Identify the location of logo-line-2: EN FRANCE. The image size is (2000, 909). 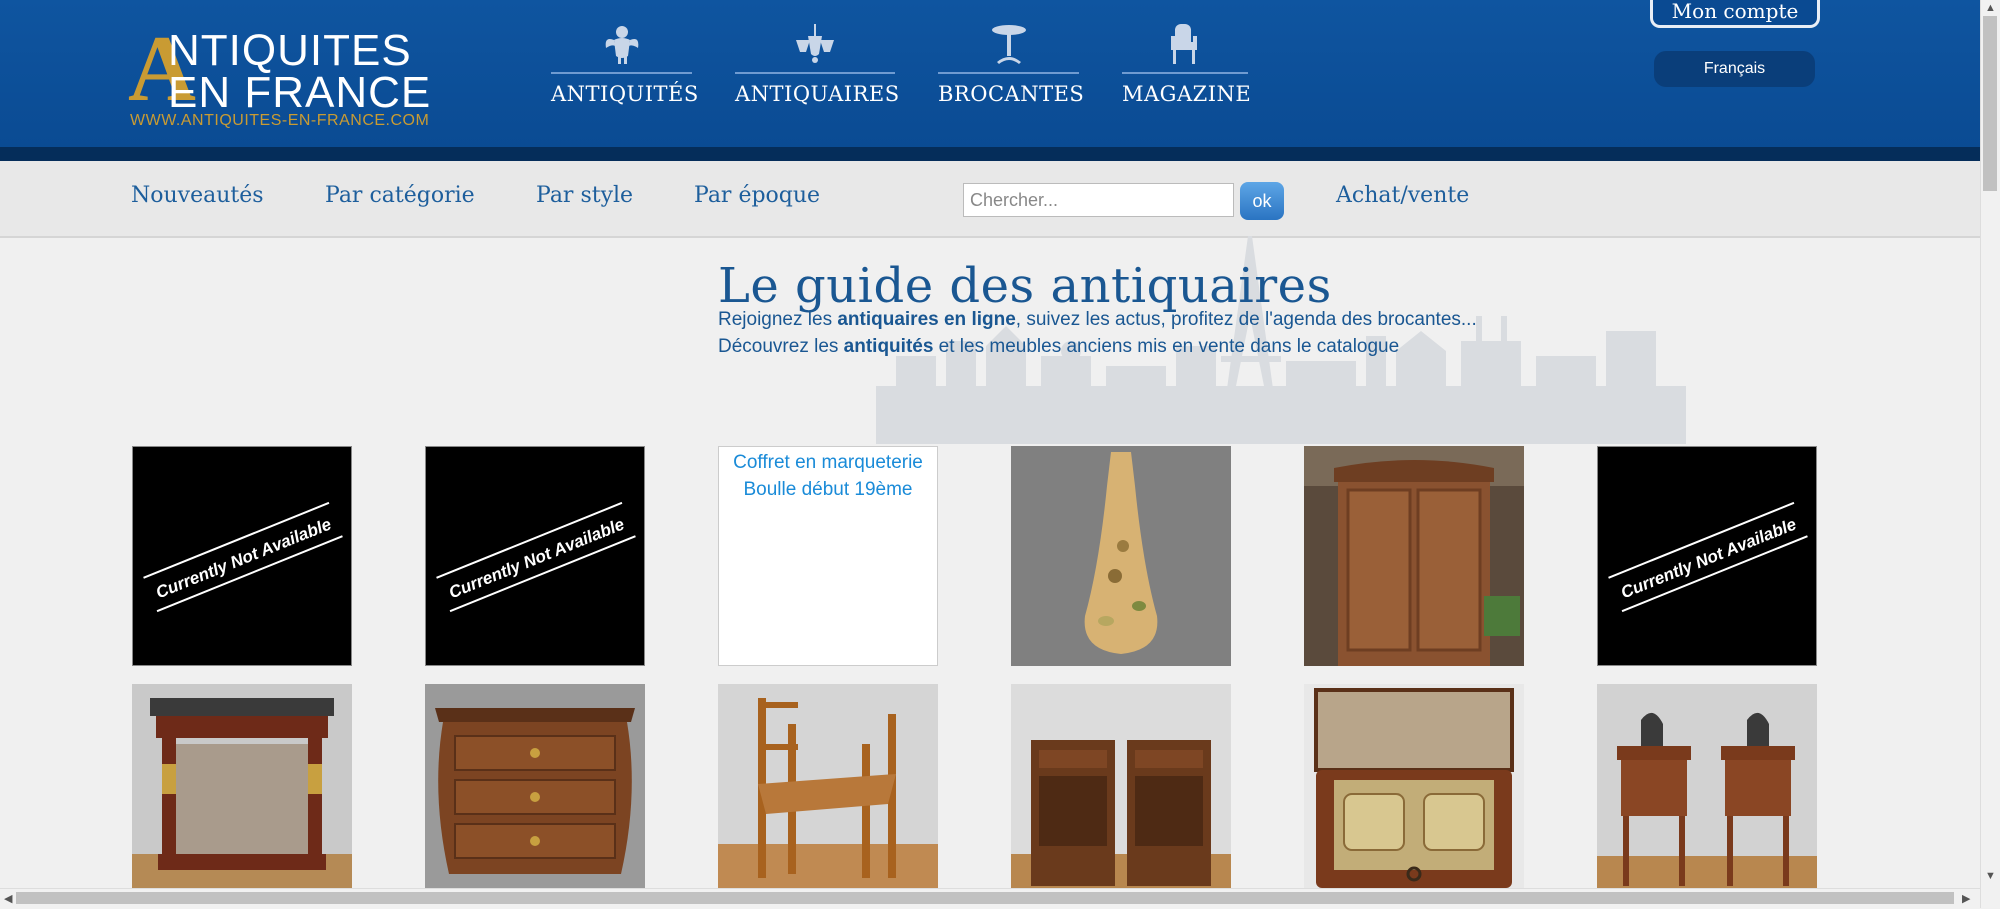
(300, 92).